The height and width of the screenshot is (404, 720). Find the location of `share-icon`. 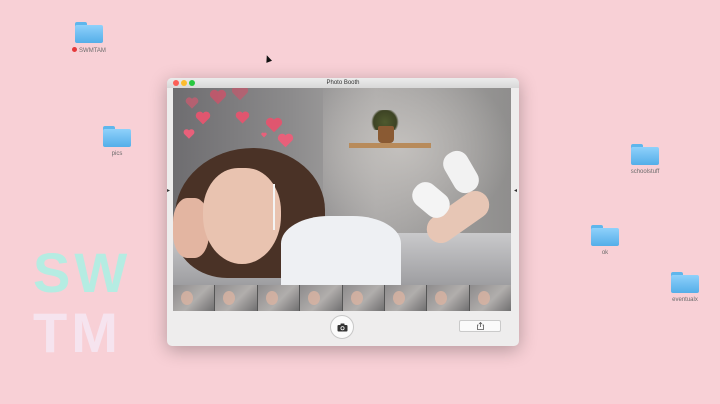

share-icon is located at coordinates (480, 326).